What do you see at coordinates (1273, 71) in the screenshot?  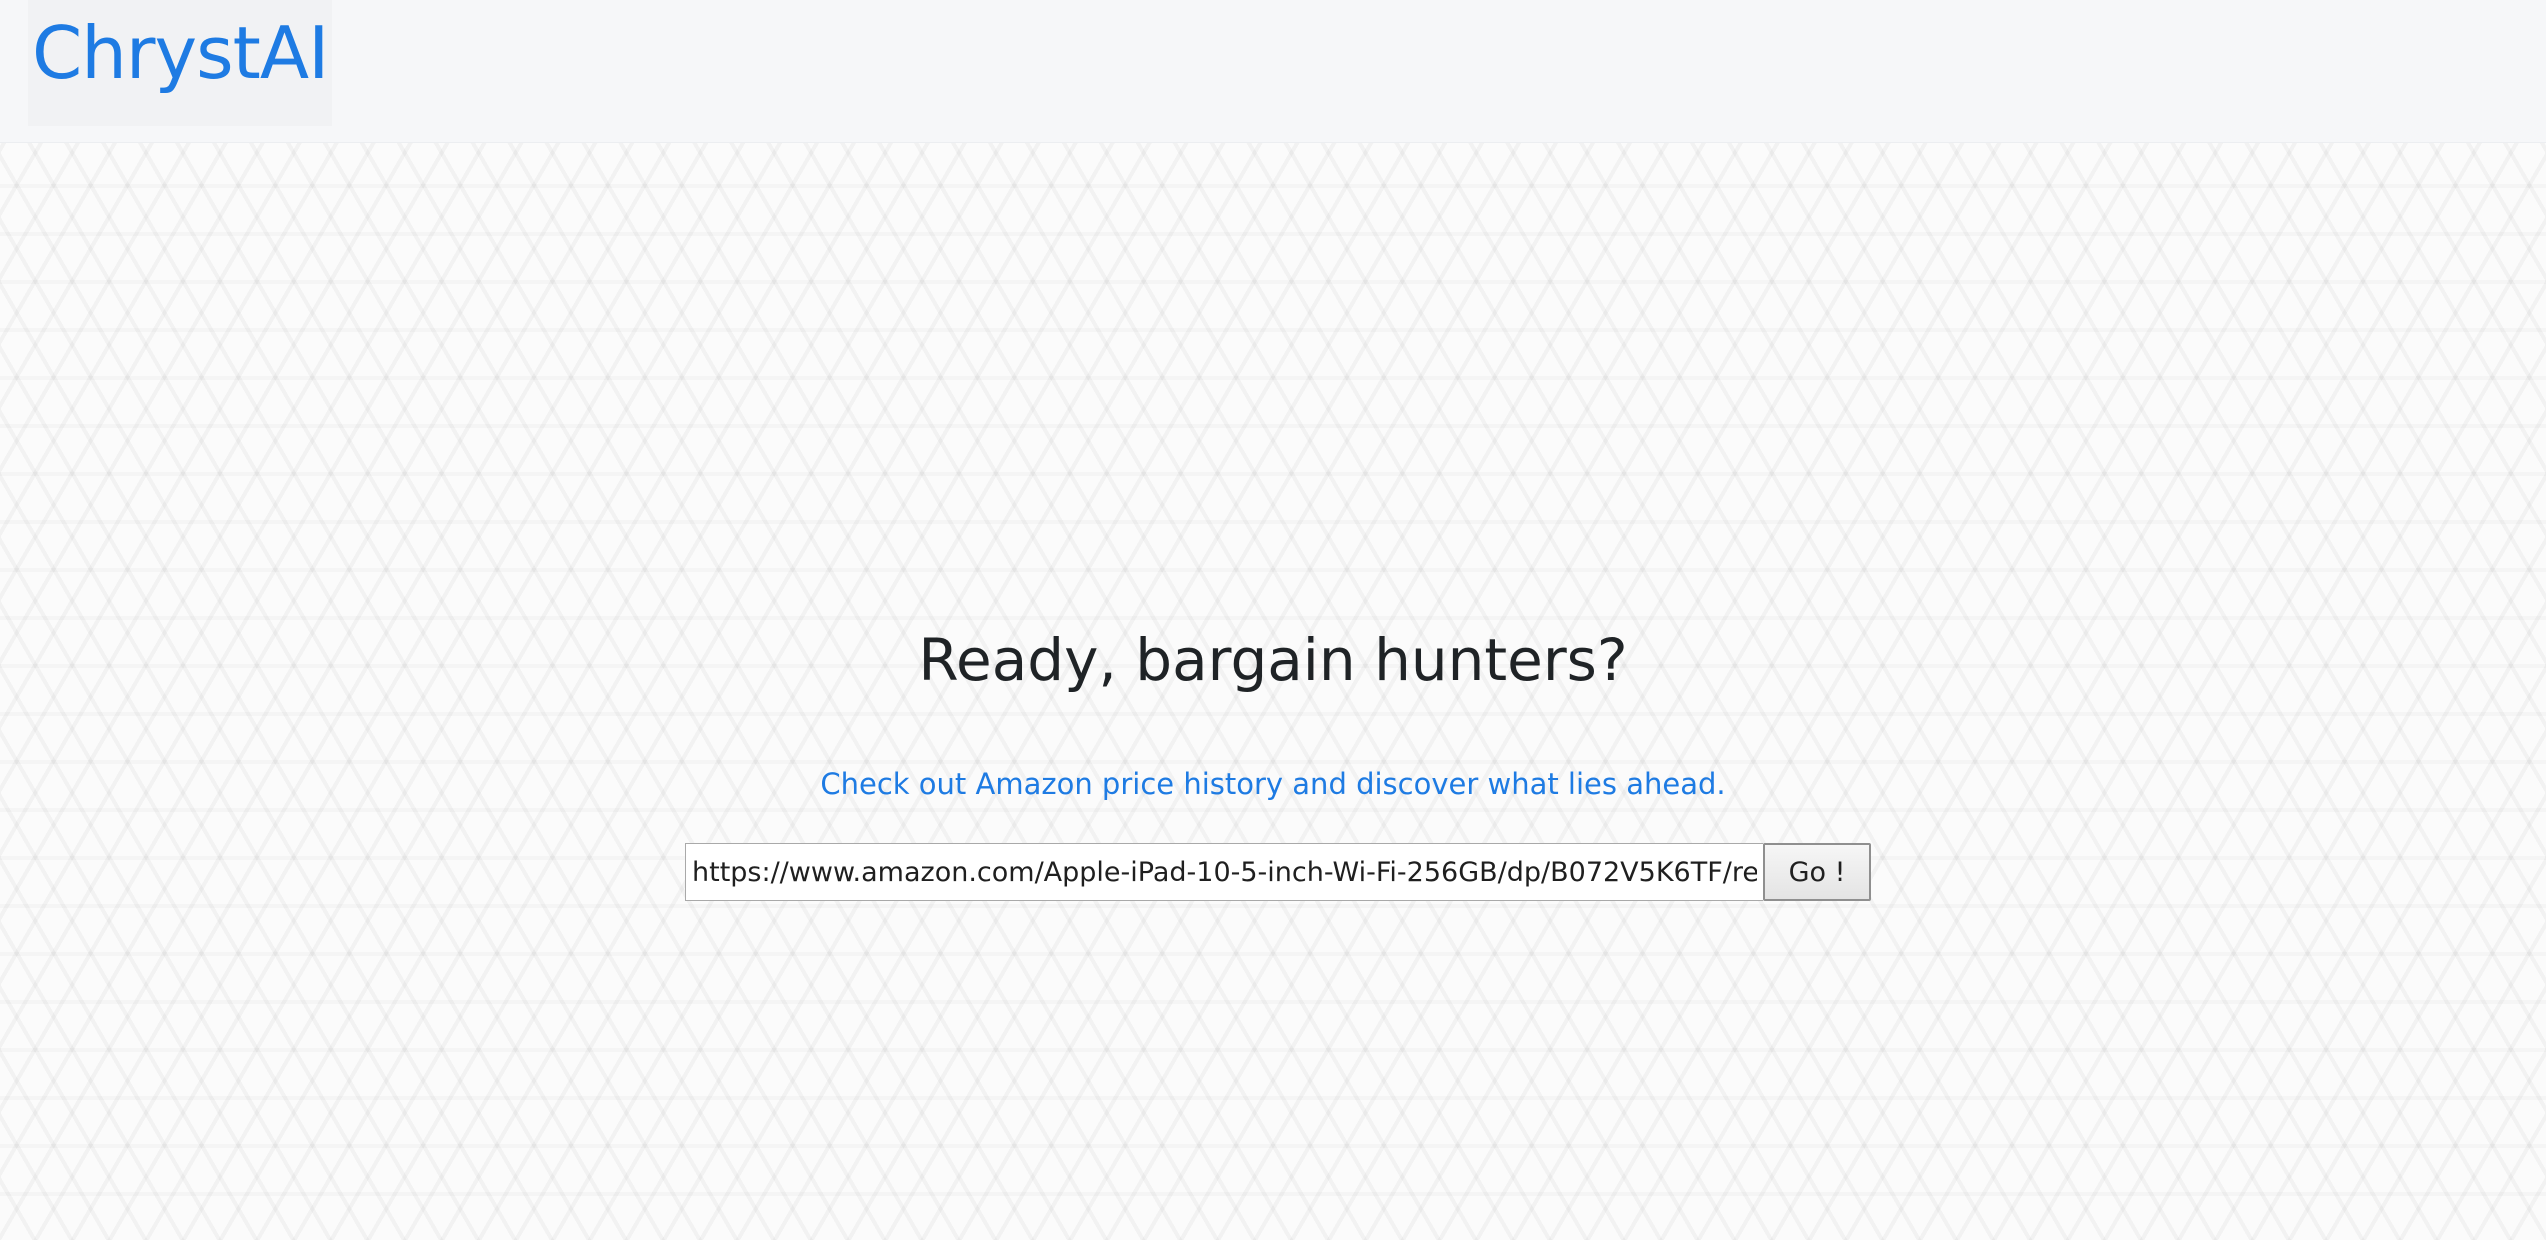 I see `navbar: ChrystAI` at bounding box center [1273, 71].